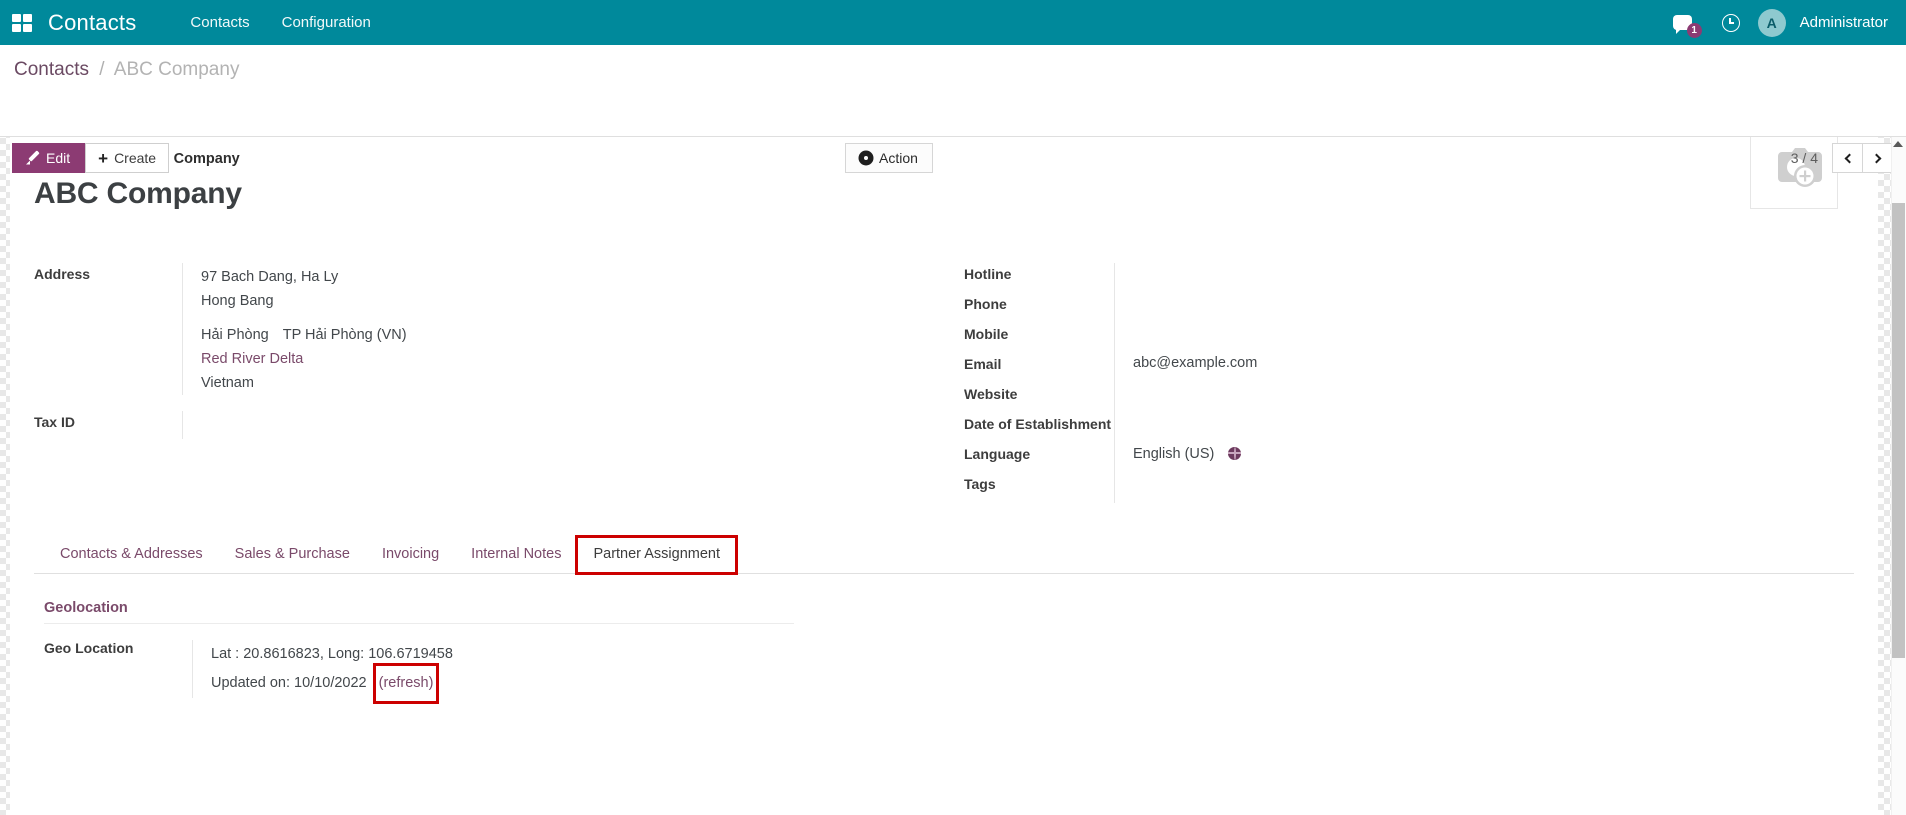  I want to click on chevron-left-icon, so click(1849, 158).